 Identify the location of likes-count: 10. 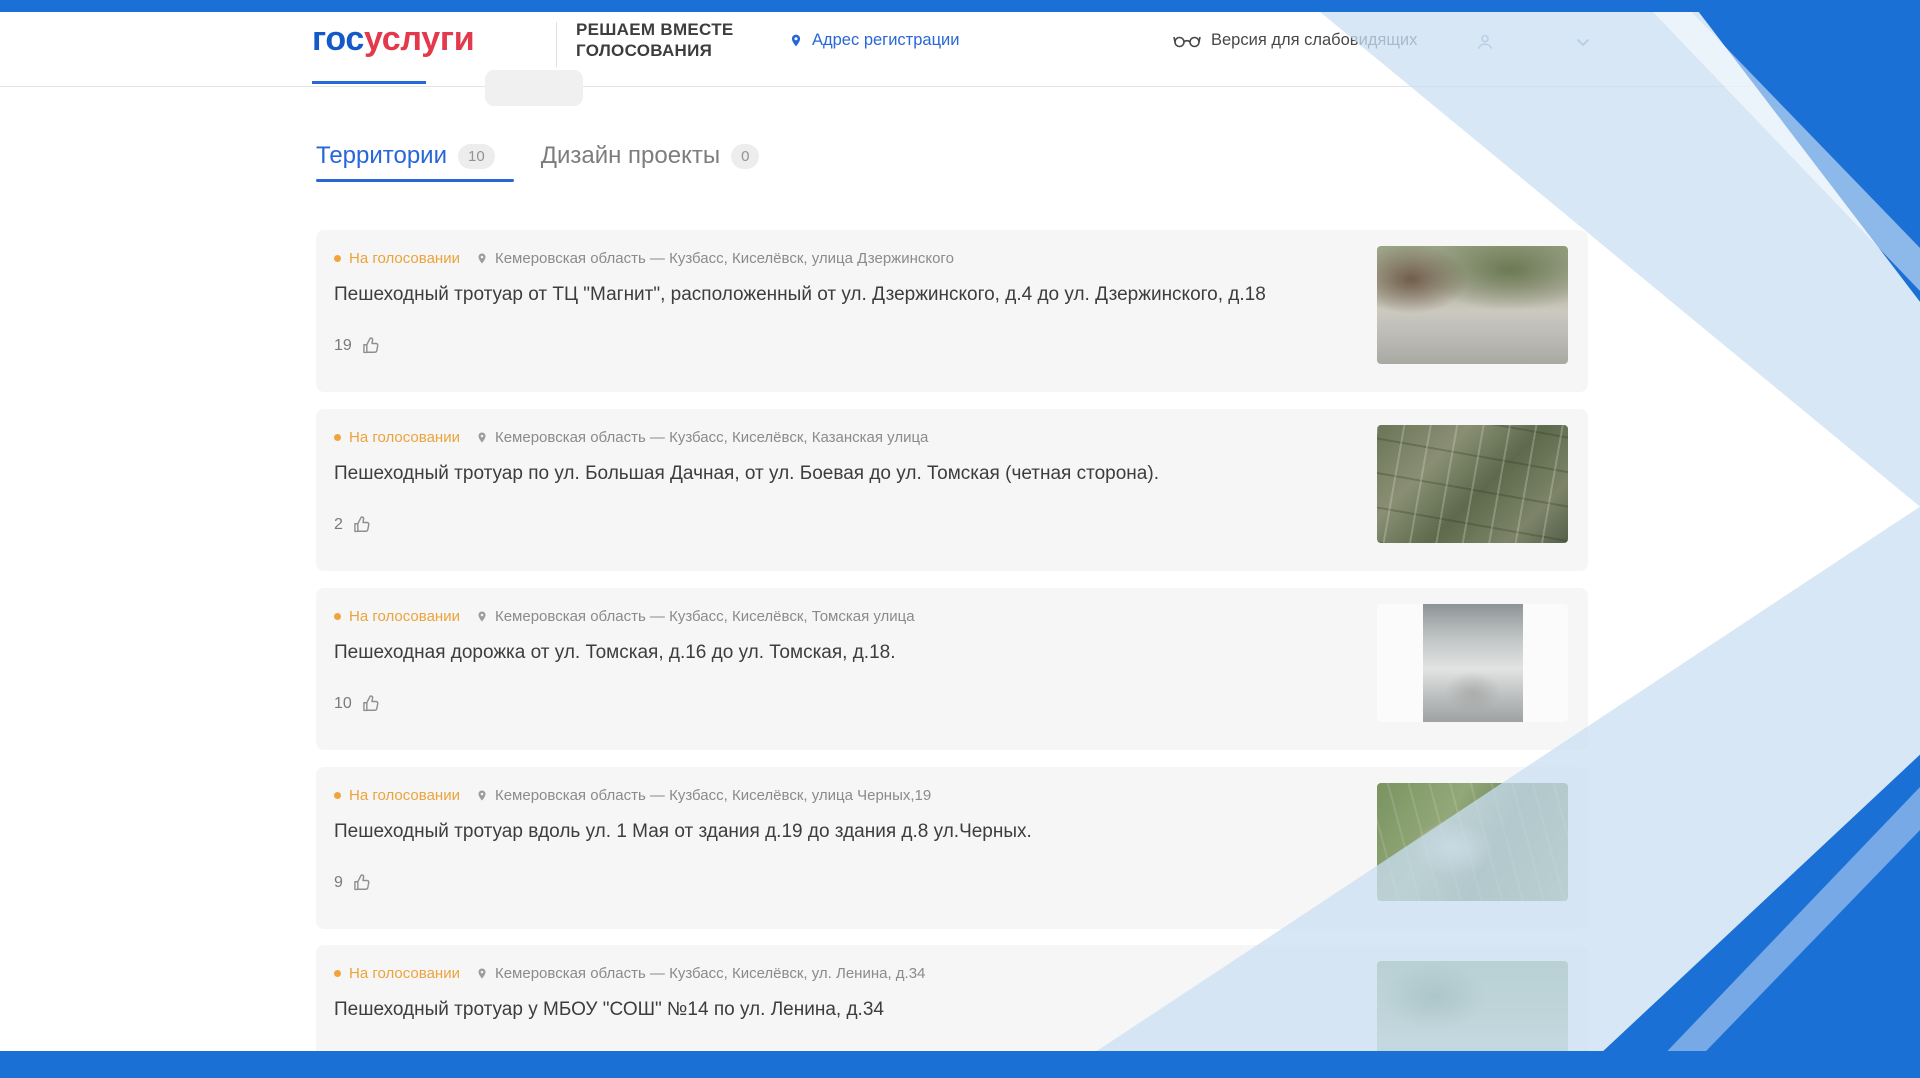
(343, 703).